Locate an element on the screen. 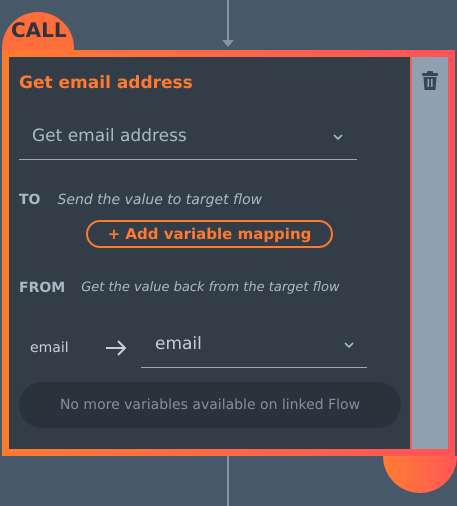  section-label: FROM is located at coordinates (42, 288).